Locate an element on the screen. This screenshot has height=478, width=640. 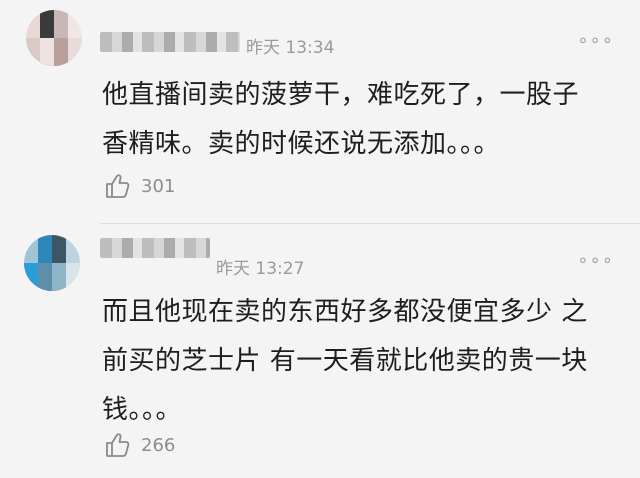
like-count: 301 is located at coordinates (158, 186).